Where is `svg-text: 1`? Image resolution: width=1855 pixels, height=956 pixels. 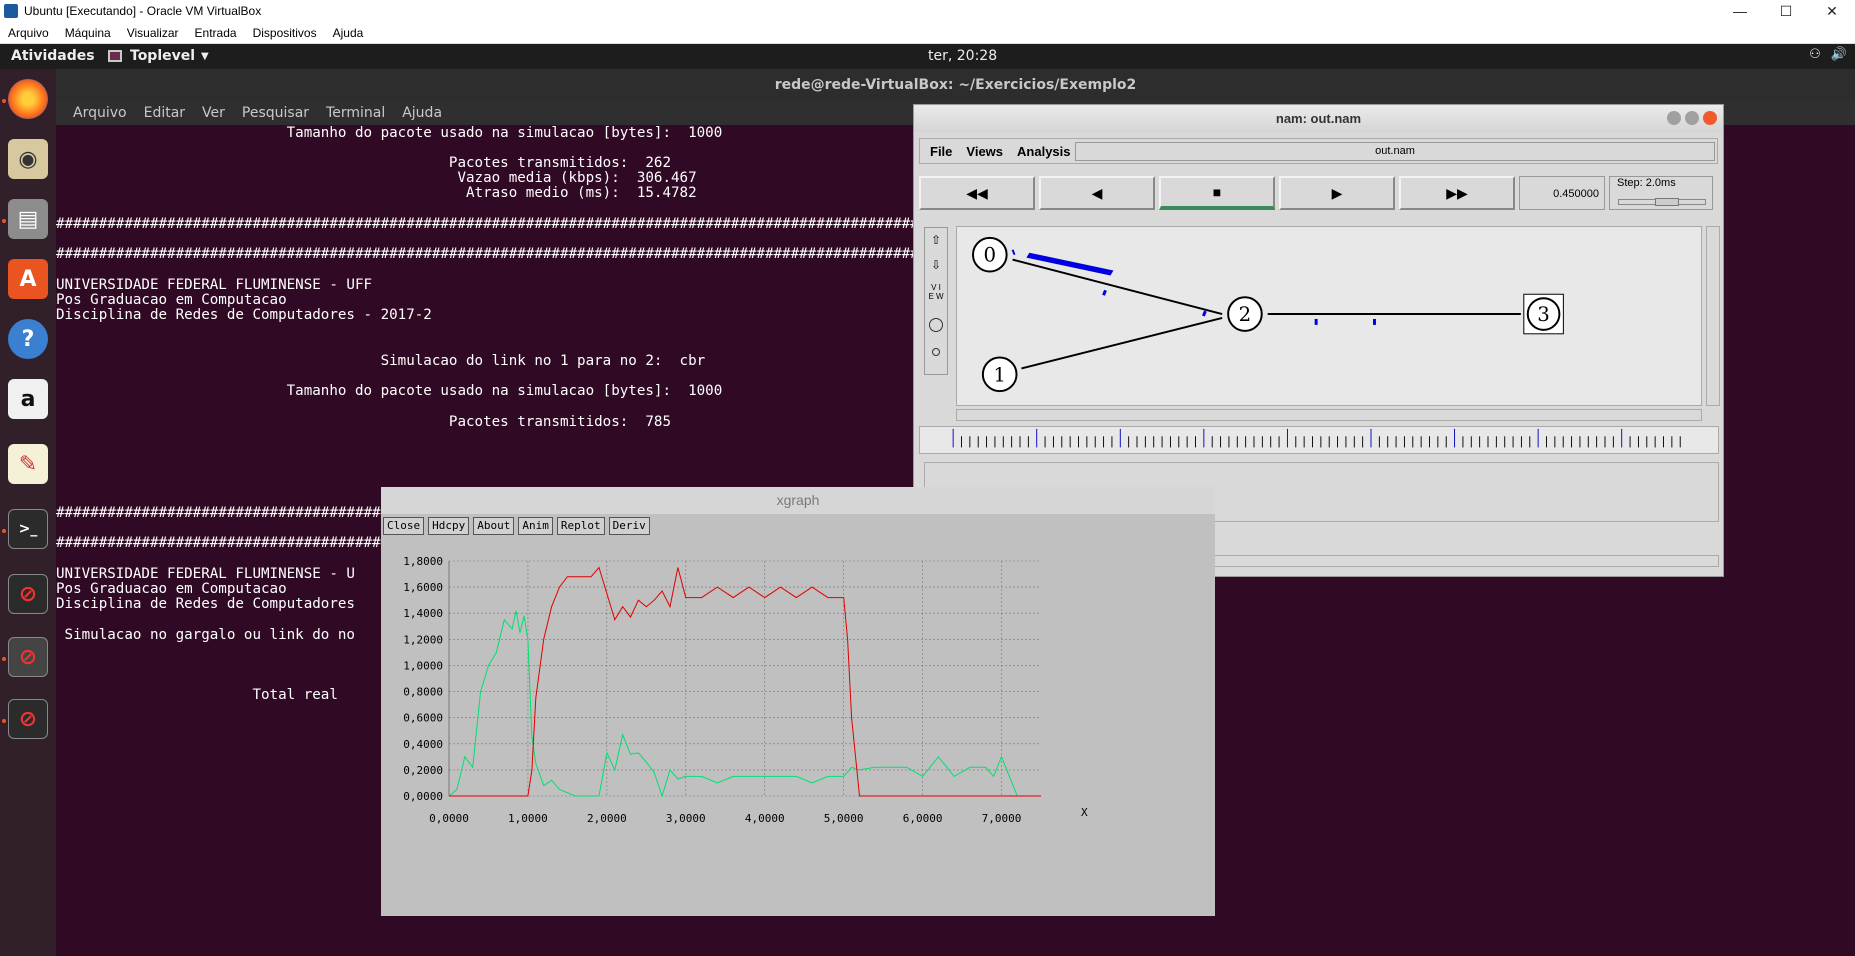 svg-text: 1 is located at coordinates (999, 374).